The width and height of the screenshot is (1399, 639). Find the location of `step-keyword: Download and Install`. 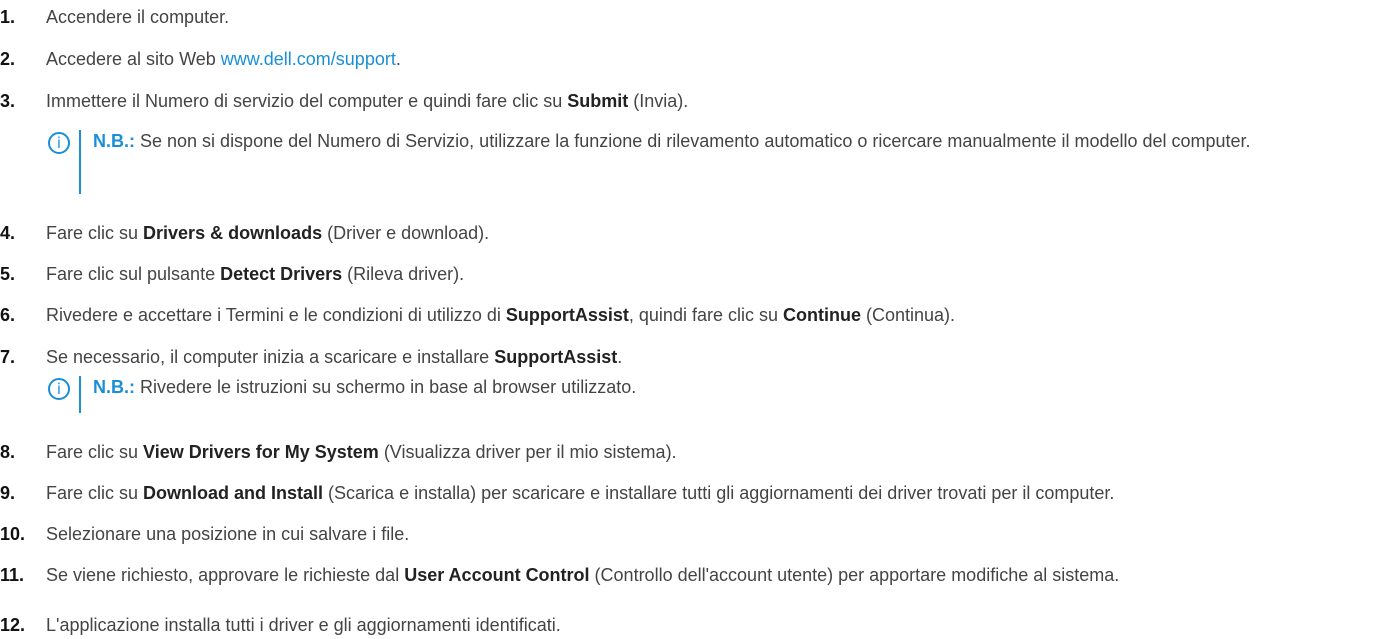

step-keyword: Download and Install is located at coordinates (233, 493).